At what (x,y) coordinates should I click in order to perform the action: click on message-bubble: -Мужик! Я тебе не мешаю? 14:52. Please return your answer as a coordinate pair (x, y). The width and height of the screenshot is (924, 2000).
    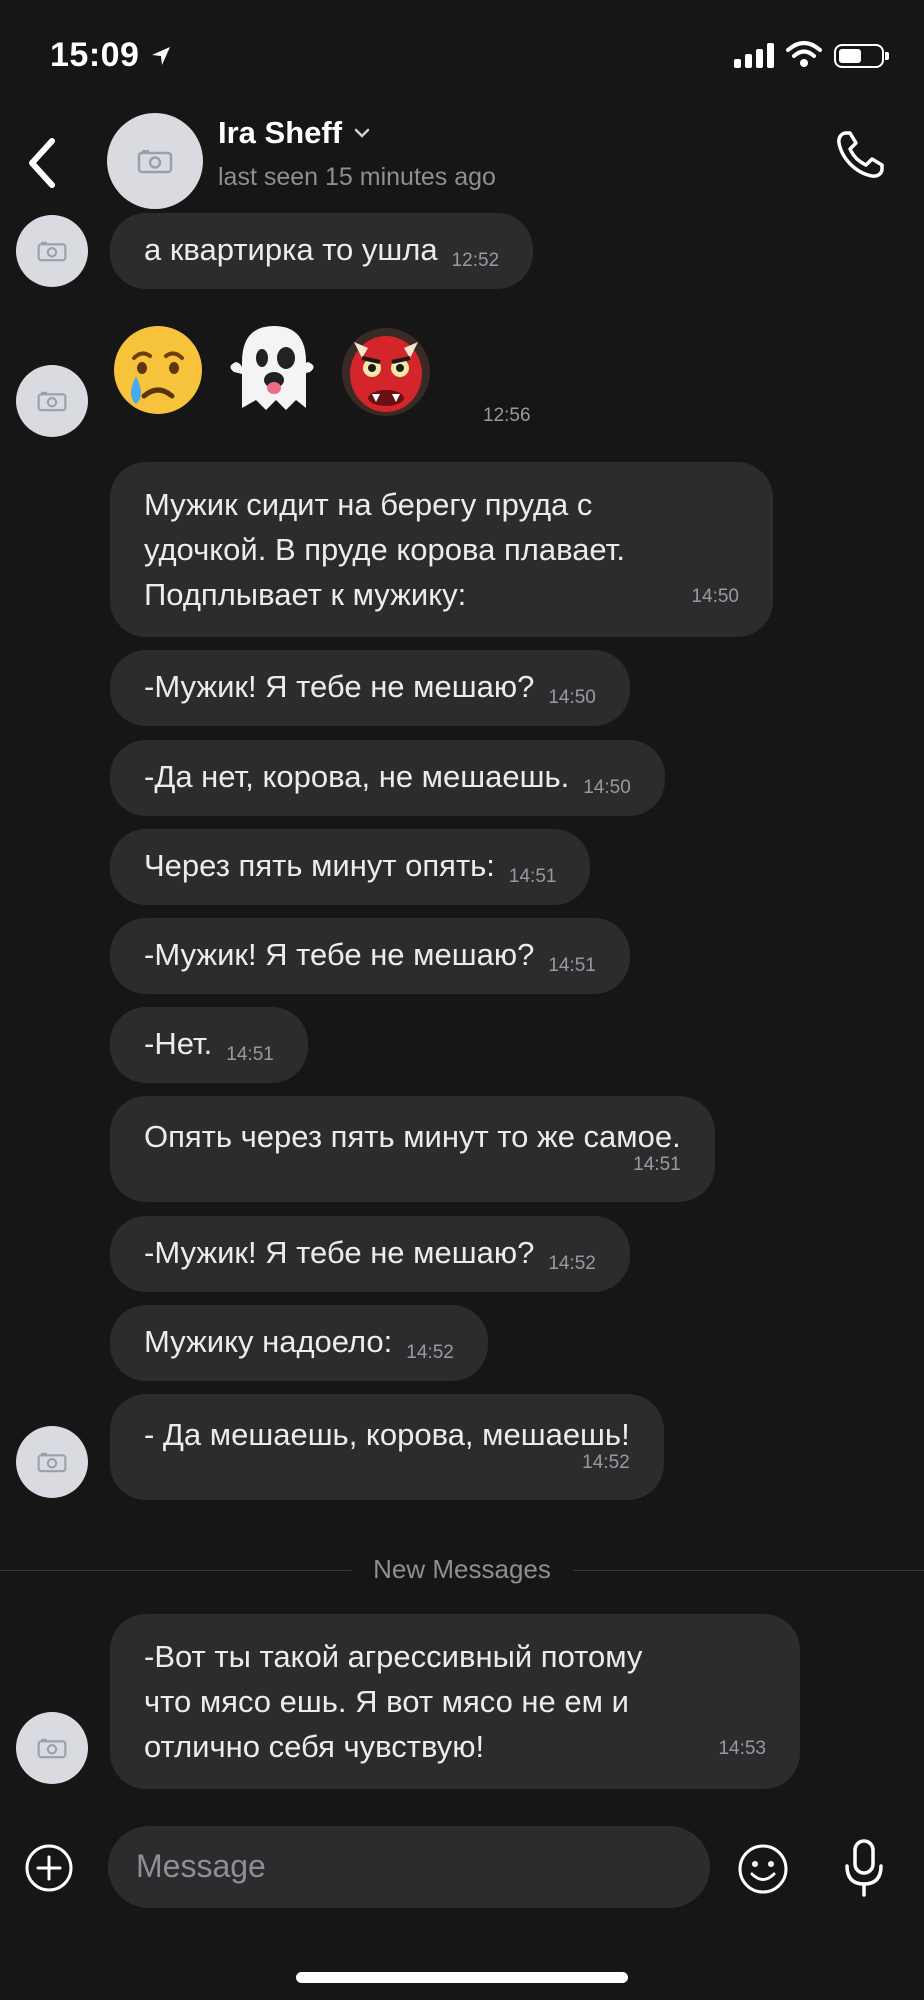
    Looking at the image, I should click on (370, 1254).